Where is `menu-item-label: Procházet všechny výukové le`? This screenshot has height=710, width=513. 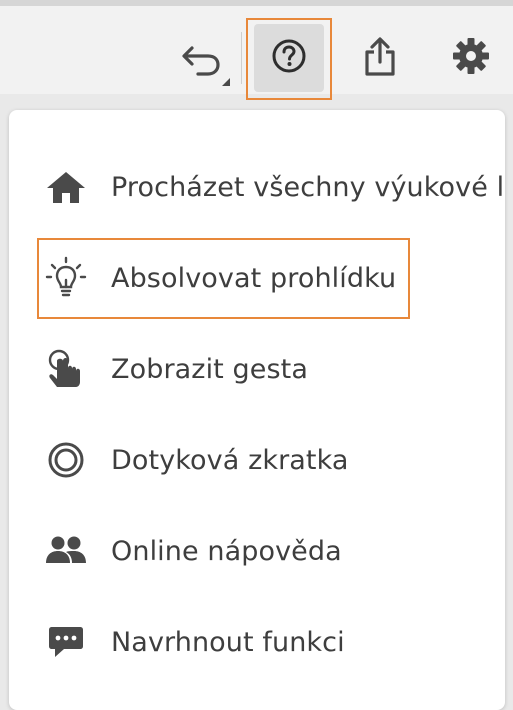
menu-item-label: Procházet všechny výukové le is located at coordinates (308, 187).